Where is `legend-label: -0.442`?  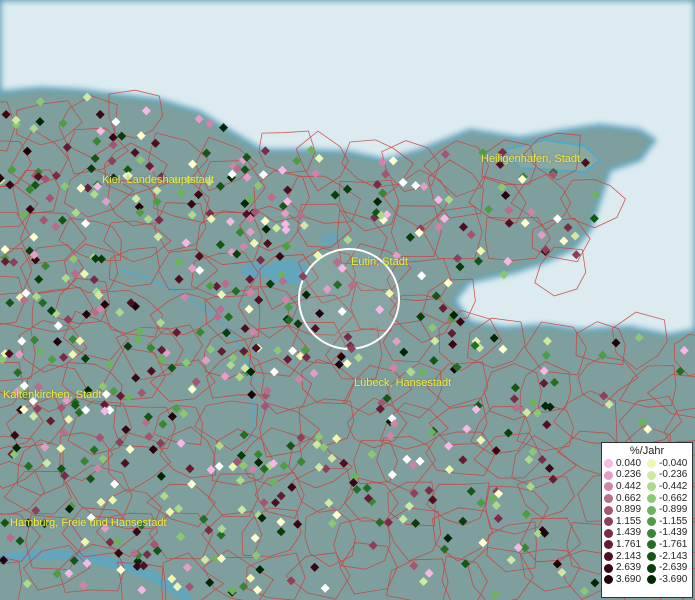 legend-label: -0.442 is located at coordinates (673, 486).